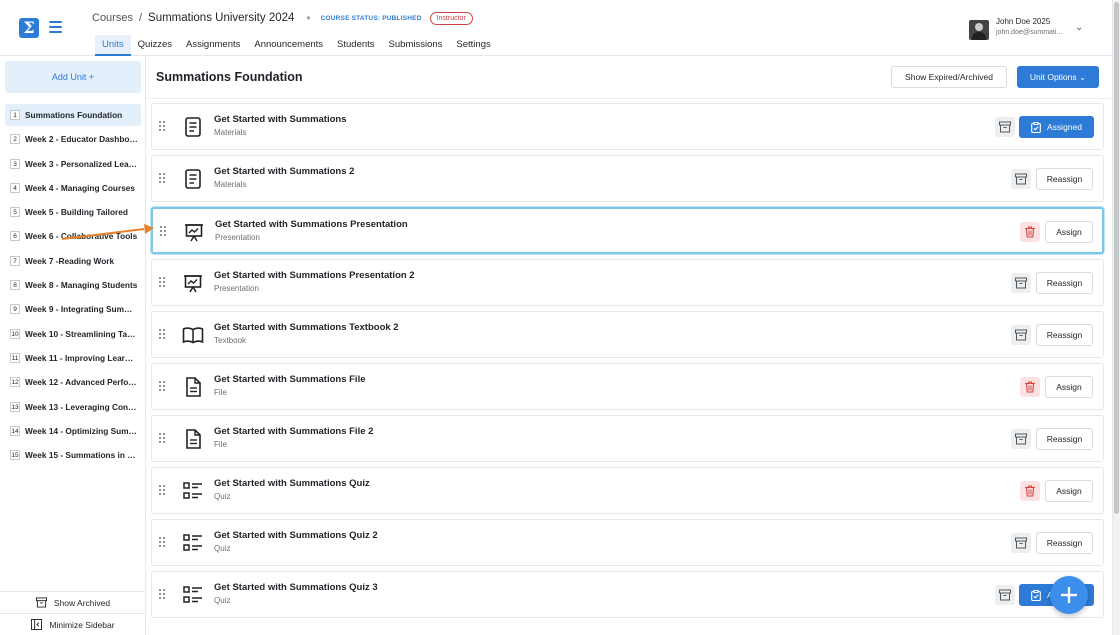 This screenshot has height=635, width=1120. Describe the element at coordinates (1069, 595) in the screenshot. I see `add-item-fab` at that location.